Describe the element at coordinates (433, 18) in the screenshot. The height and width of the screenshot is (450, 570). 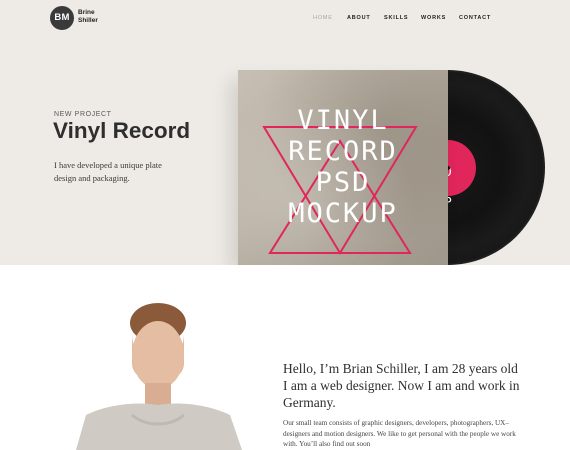
I see `nav-works: WORKS` at that location.